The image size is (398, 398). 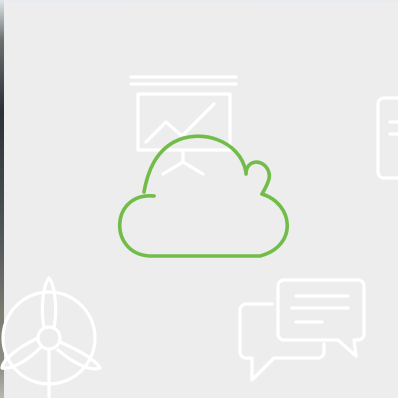 I want to click on document-icon, so click(x=387, y=141).